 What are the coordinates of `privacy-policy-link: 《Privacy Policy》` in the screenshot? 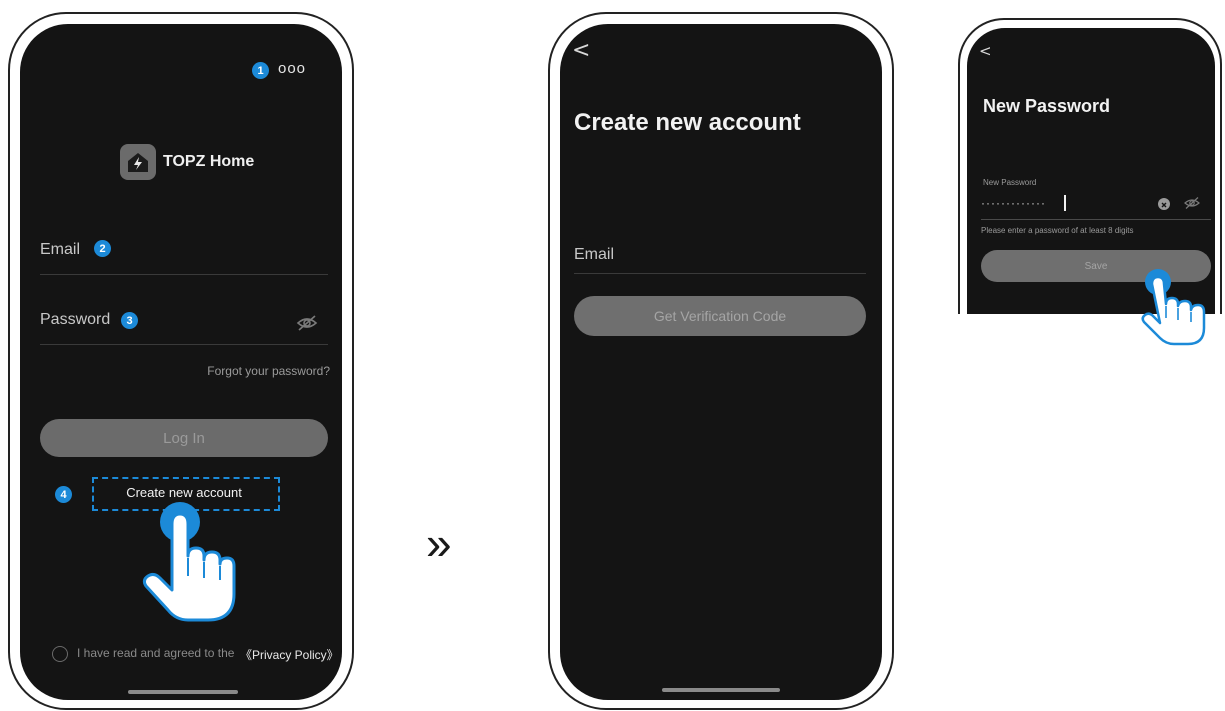 It's located at (289, 654).